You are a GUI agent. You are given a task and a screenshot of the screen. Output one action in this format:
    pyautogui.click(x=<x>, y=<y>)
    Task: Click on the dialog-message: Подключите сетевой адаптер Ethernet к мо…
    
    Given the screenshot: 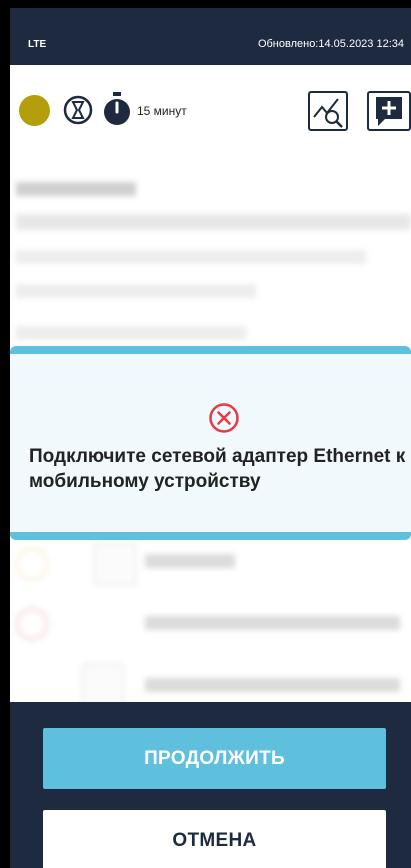 What is the action you would take?
    pyautogui.click(x=217, y=469)
    